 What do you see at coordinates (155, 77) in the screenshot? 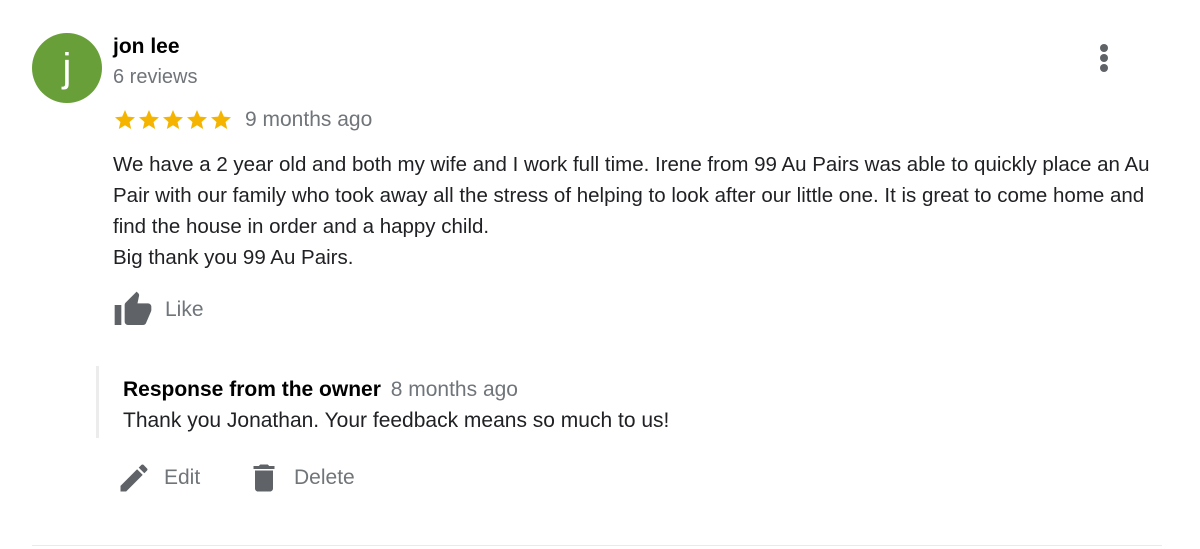
I see `review-count: 6 reviews` at bounding box center [155, 77].